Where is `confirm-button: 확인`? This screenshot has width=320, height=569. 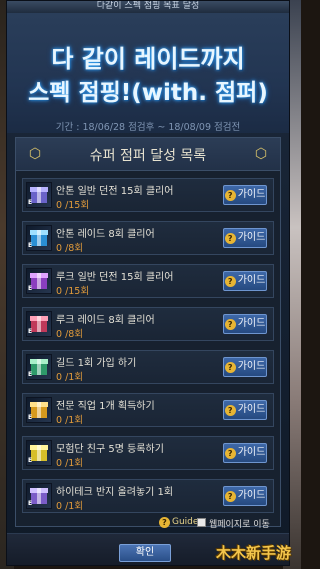 confirm-button: 확인 is located at coordinates (145, 553).